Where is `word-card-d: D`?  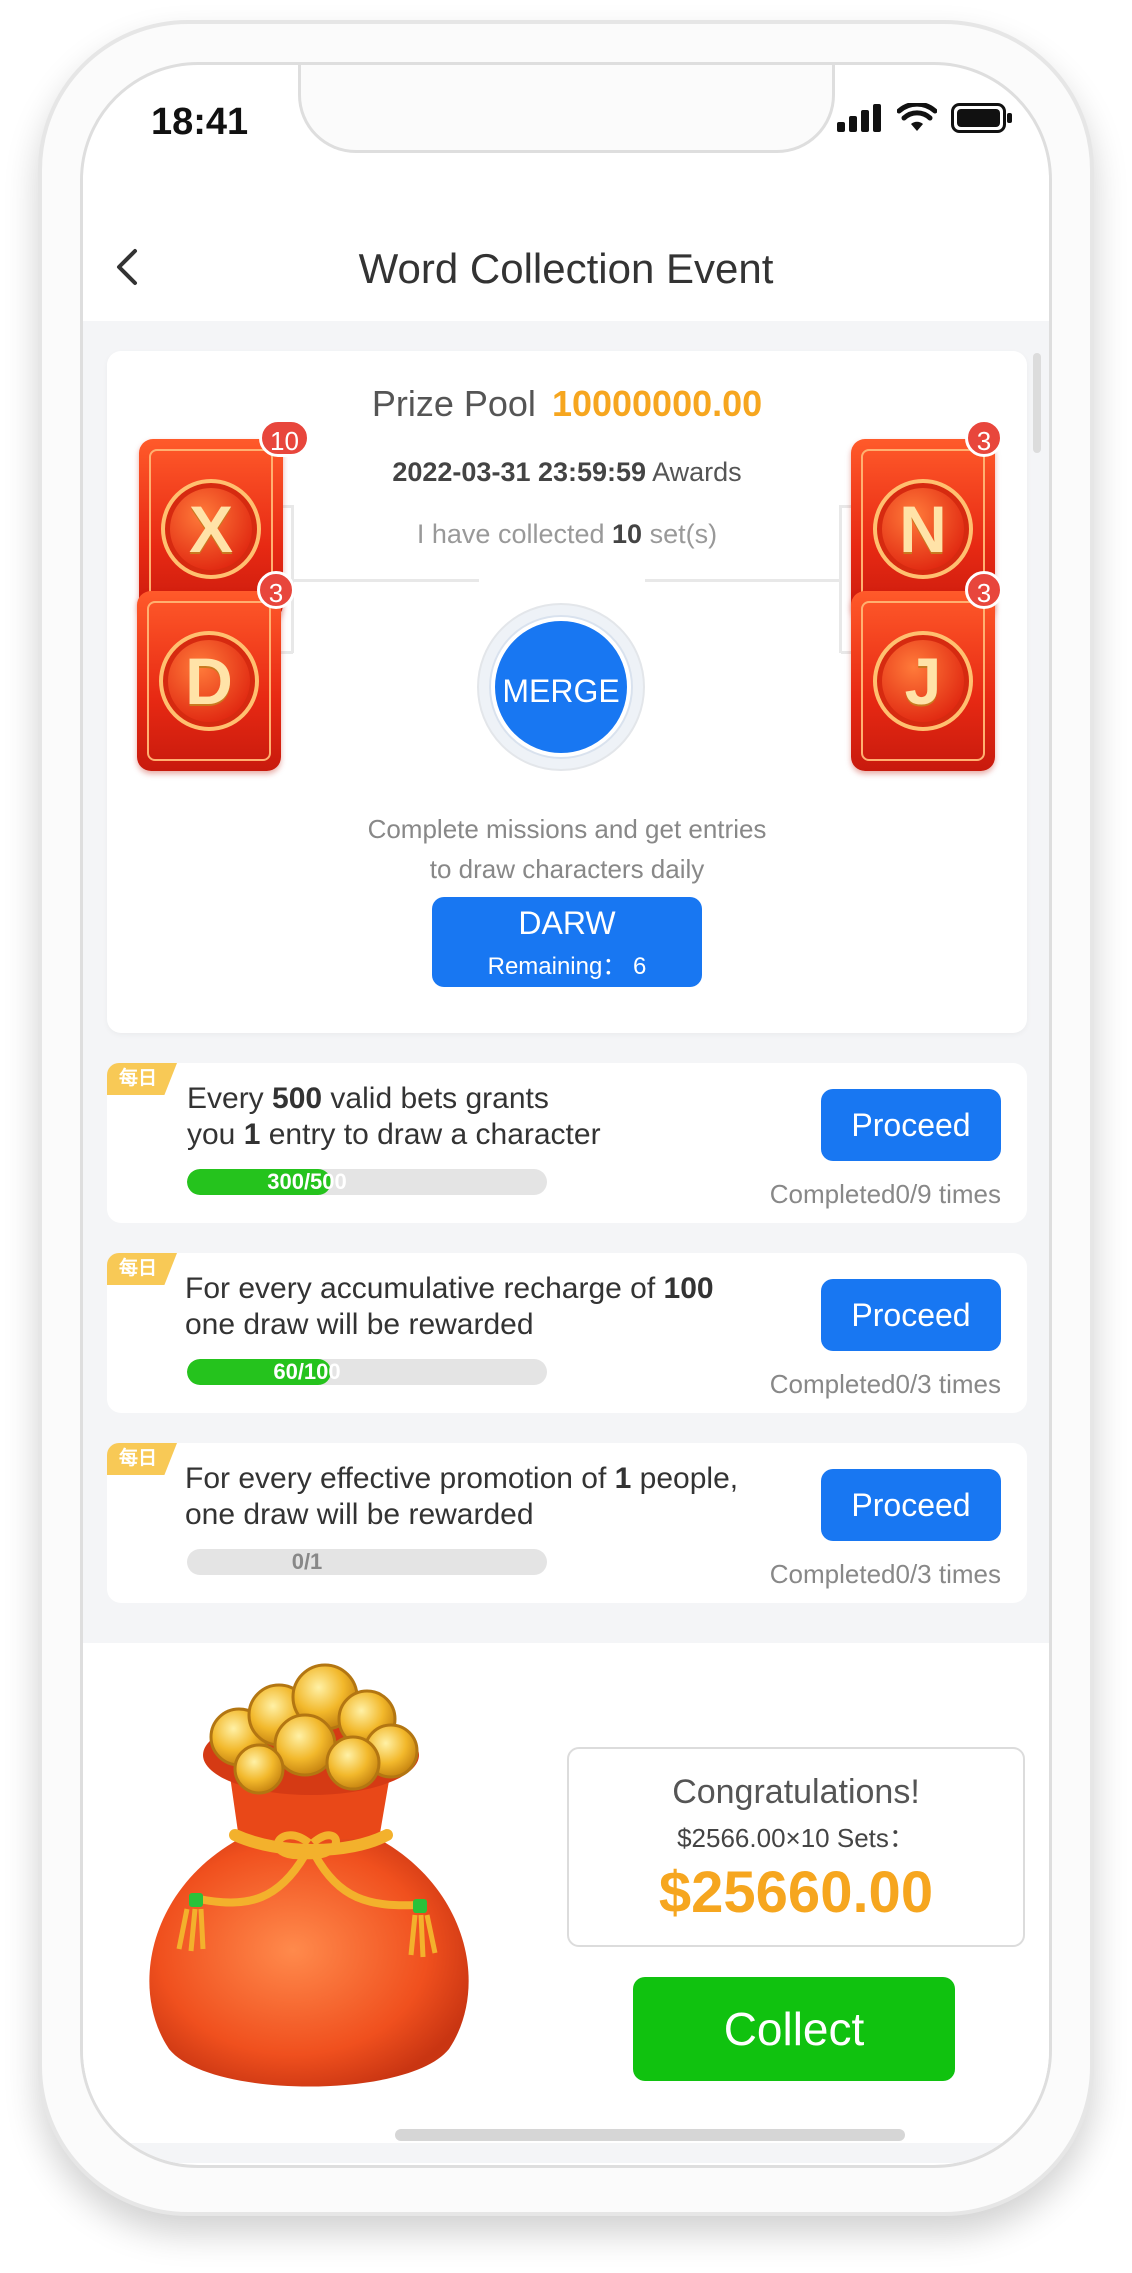
word-card-d: D is located at coordinates (209, 681).